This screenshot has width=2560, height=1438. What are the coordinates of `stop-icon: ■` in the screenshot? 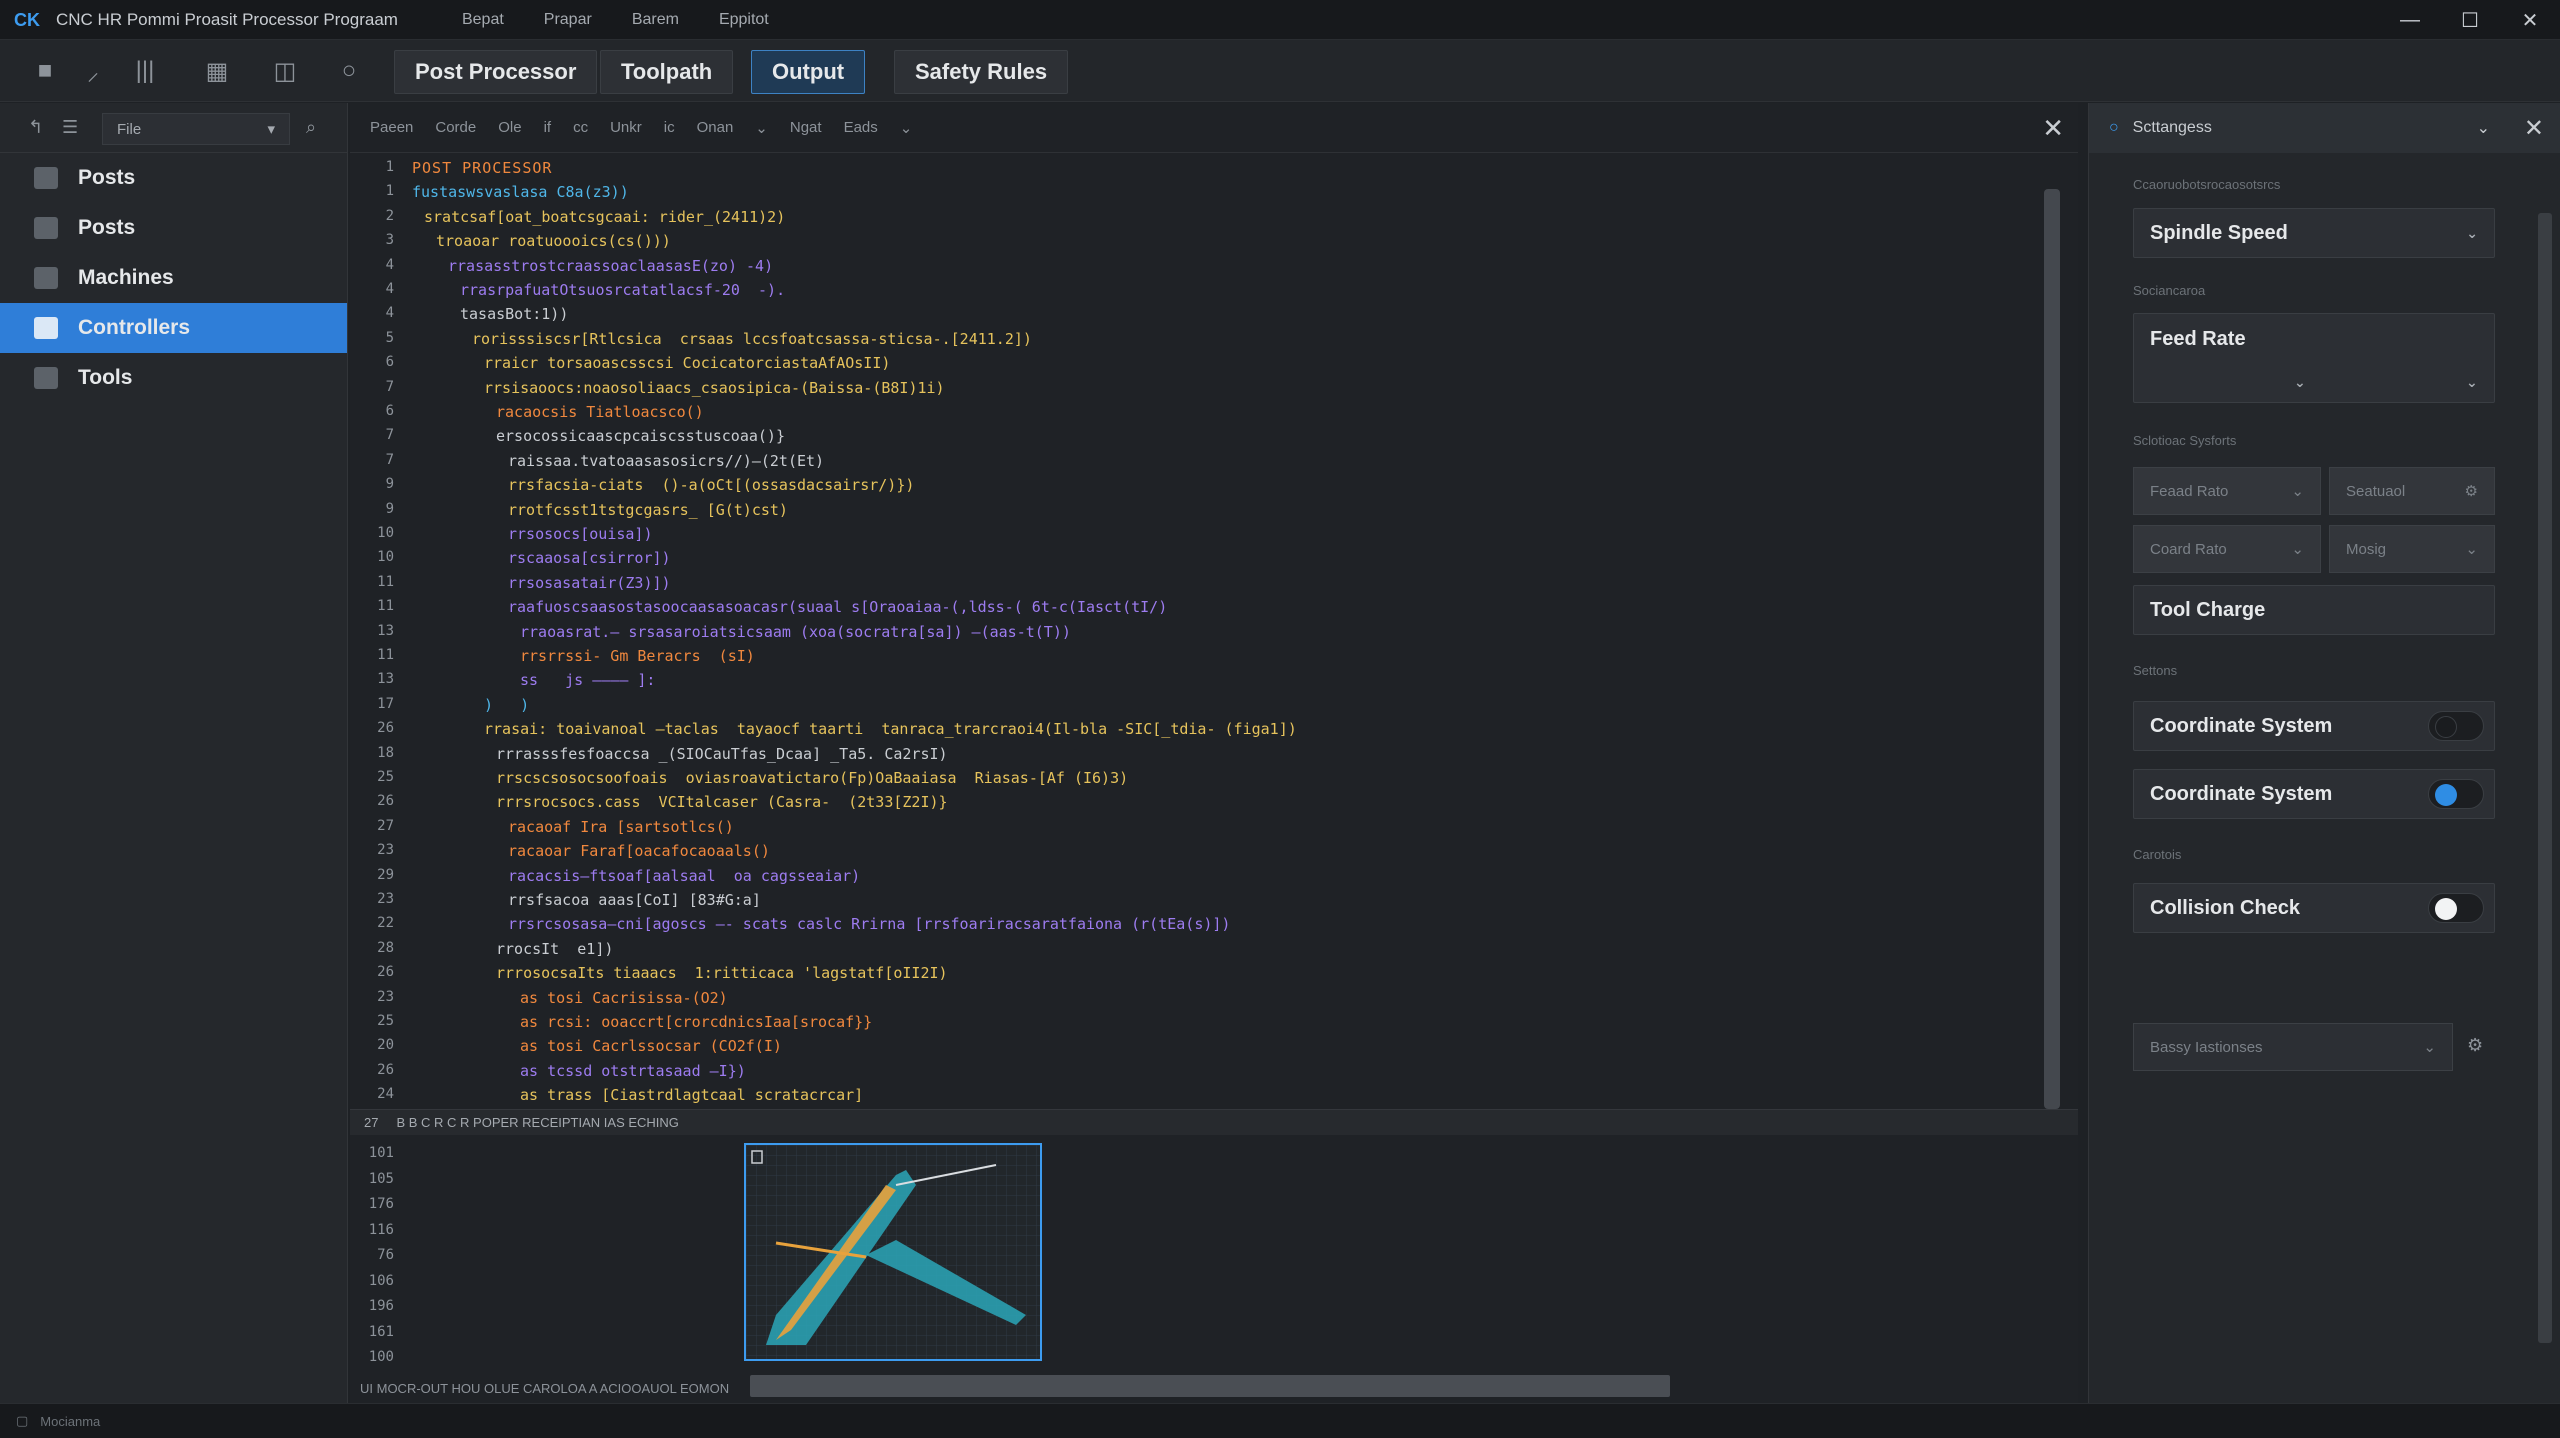 It's located at (45, 71).